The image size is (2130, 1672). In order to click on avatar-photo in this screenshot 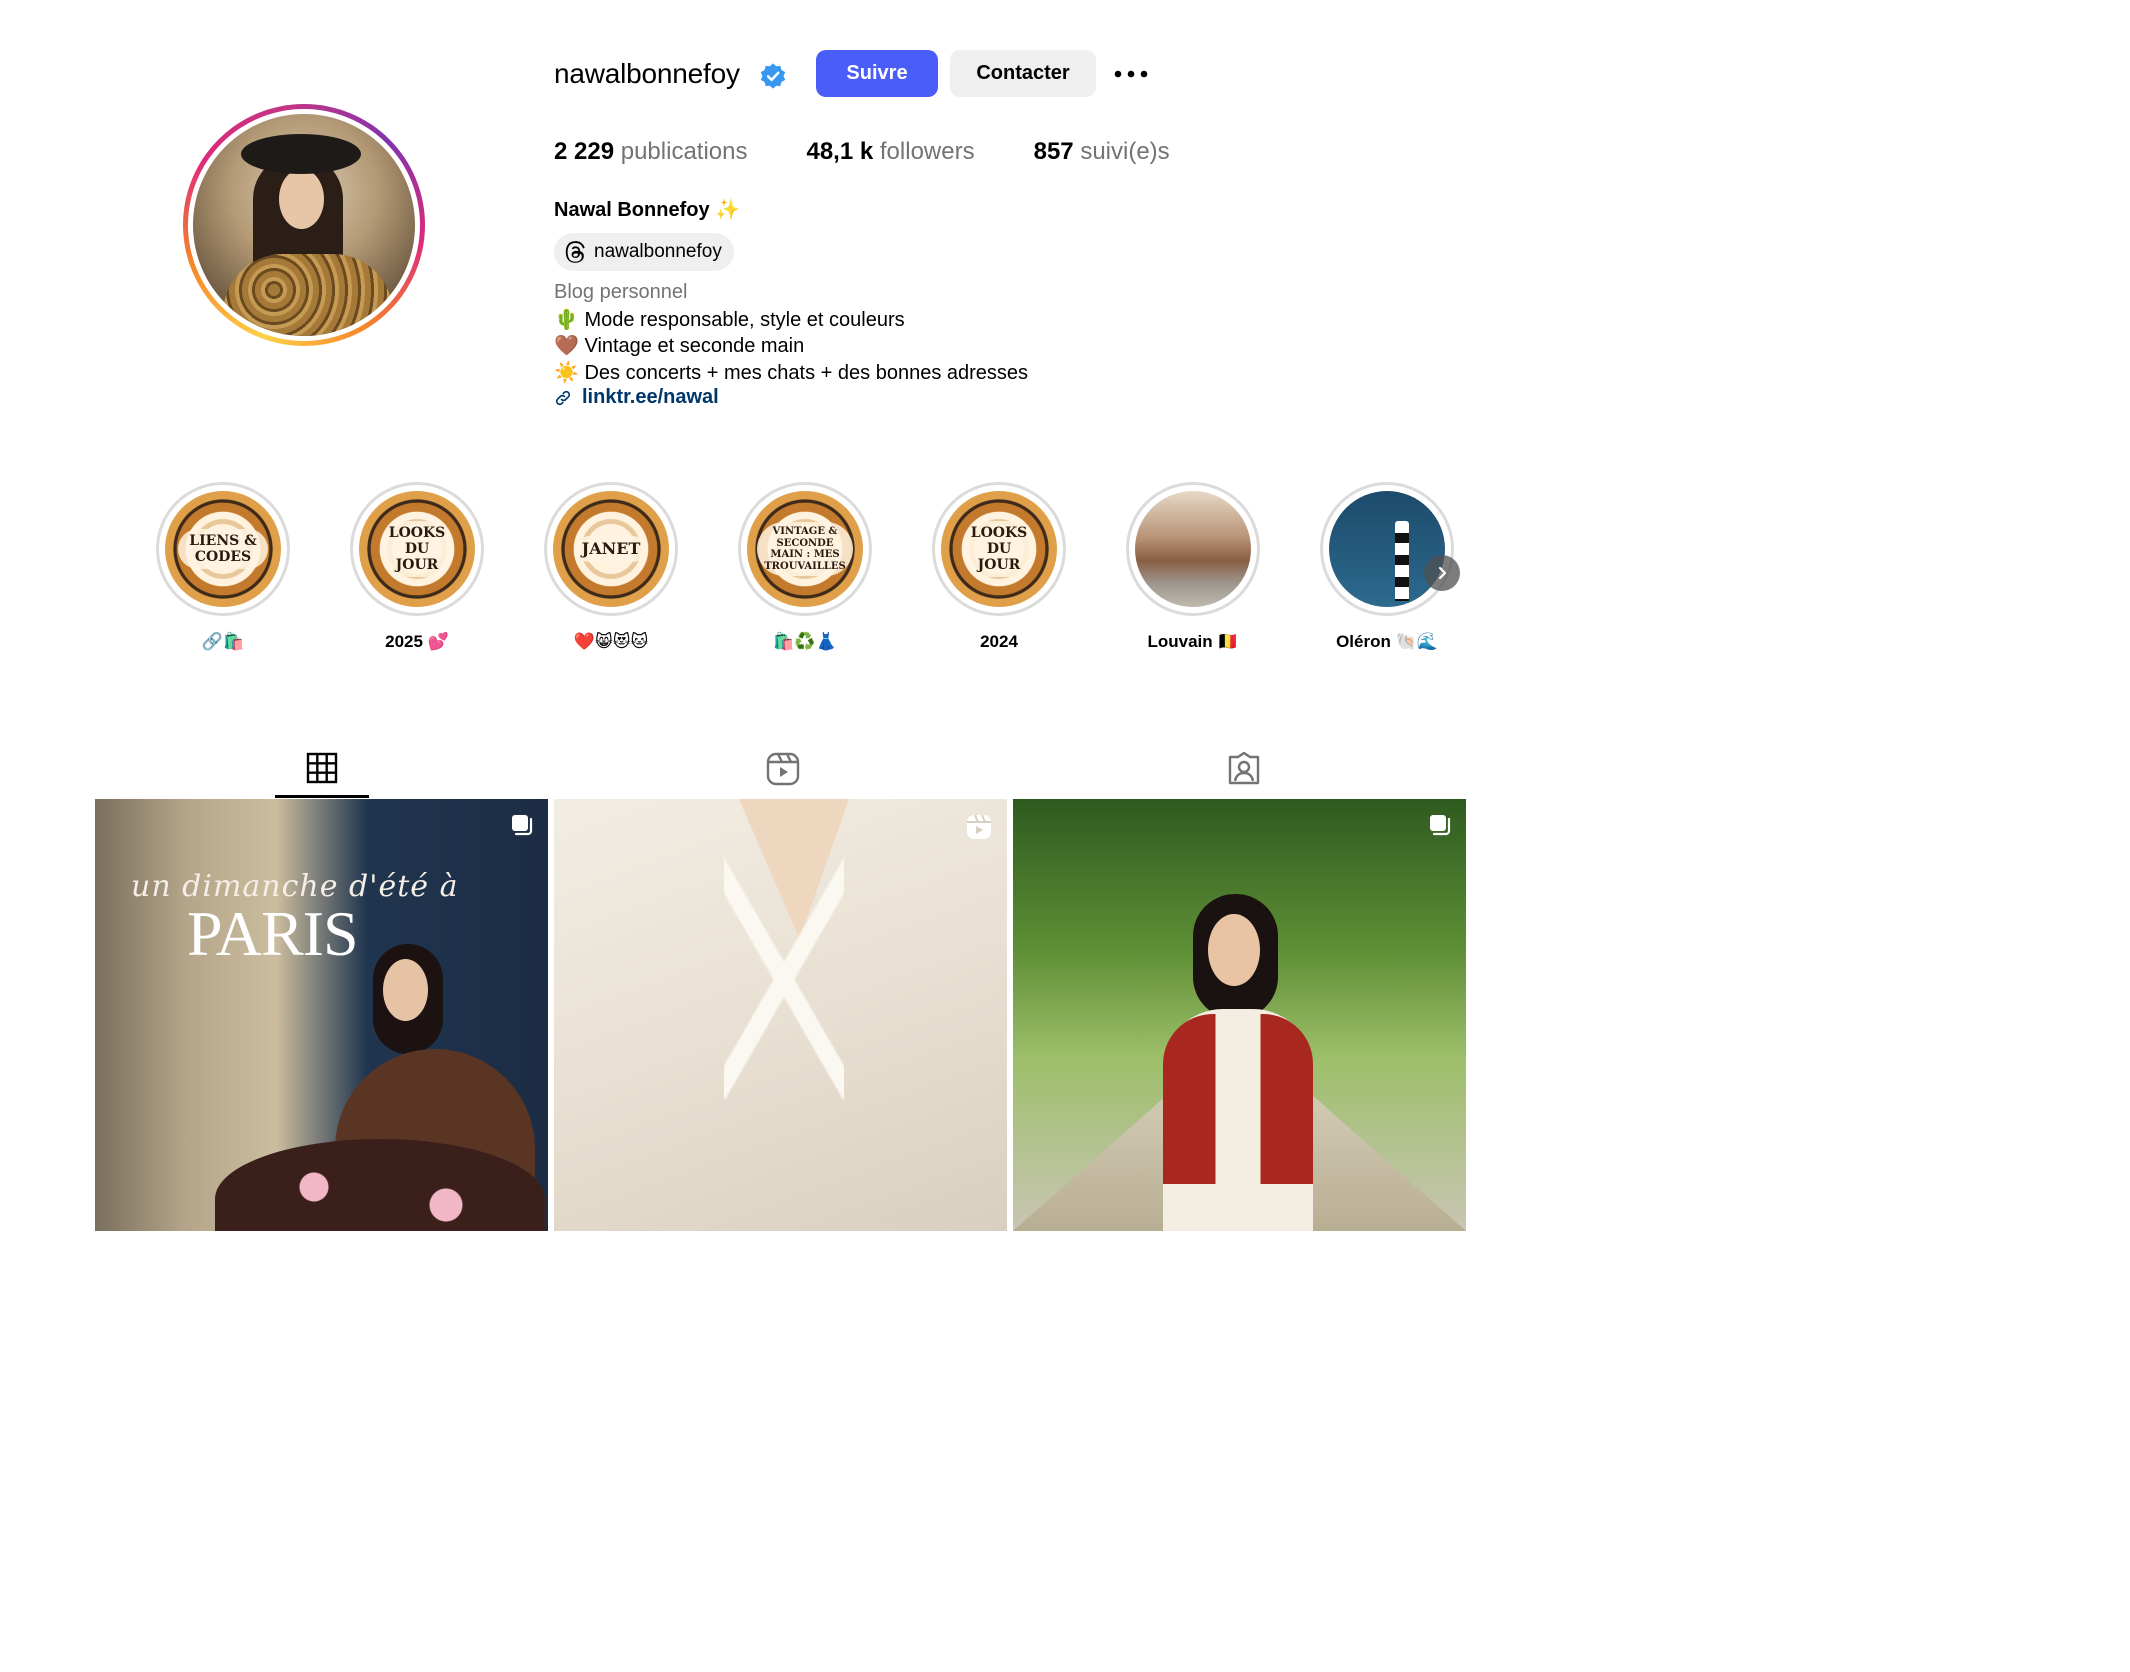, I will do `click(304, 225)`.